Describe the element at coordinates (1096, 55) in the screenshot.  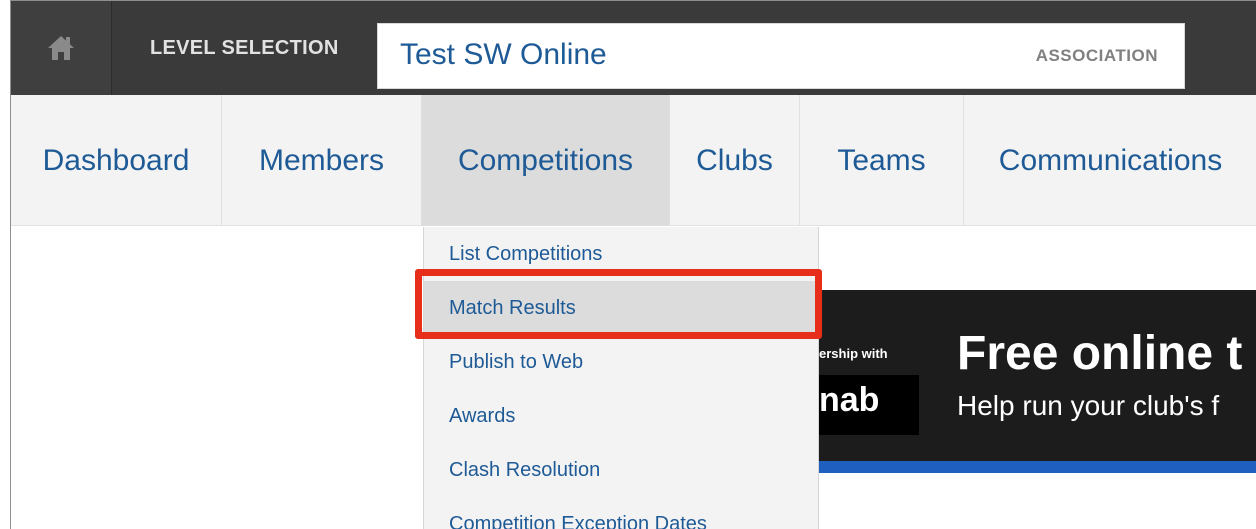
I see `organisation-type: ASSOCIATION` at that location.